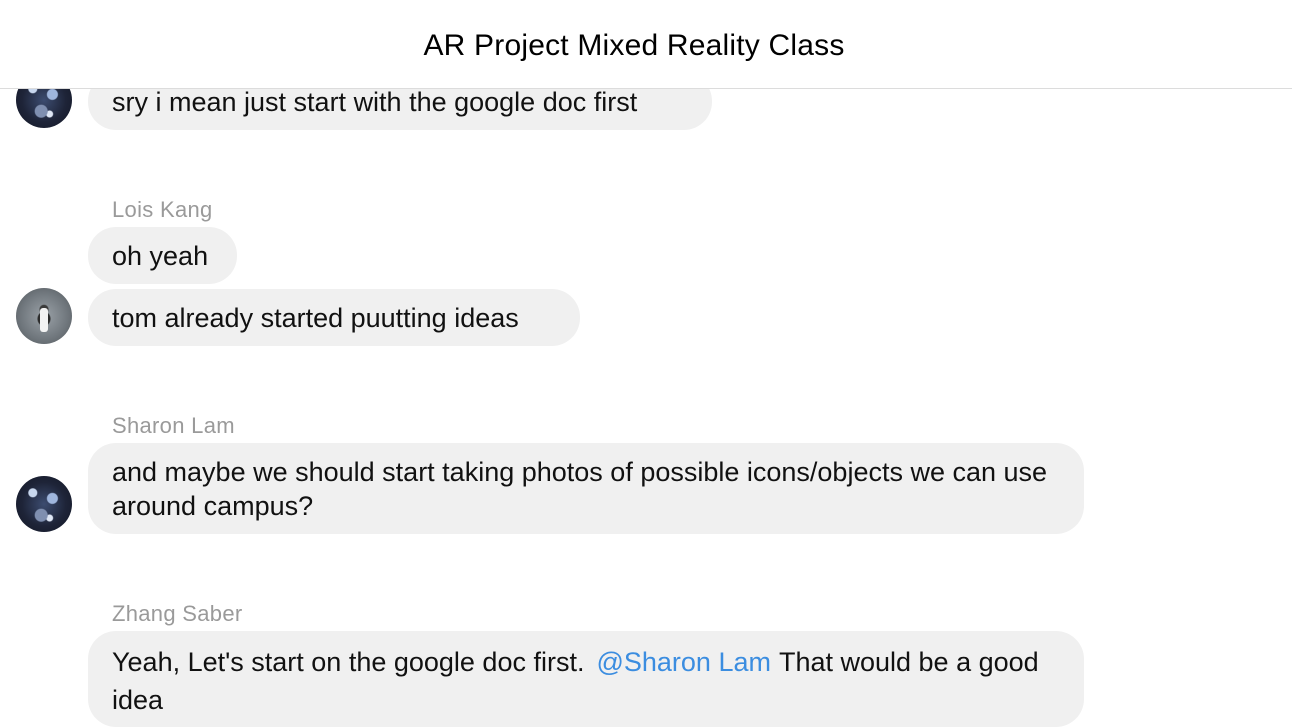 This screenshot has width=1292, height=727. I want to click on chat-header: AR Project Mixed Reality Class, so click(646, 44).